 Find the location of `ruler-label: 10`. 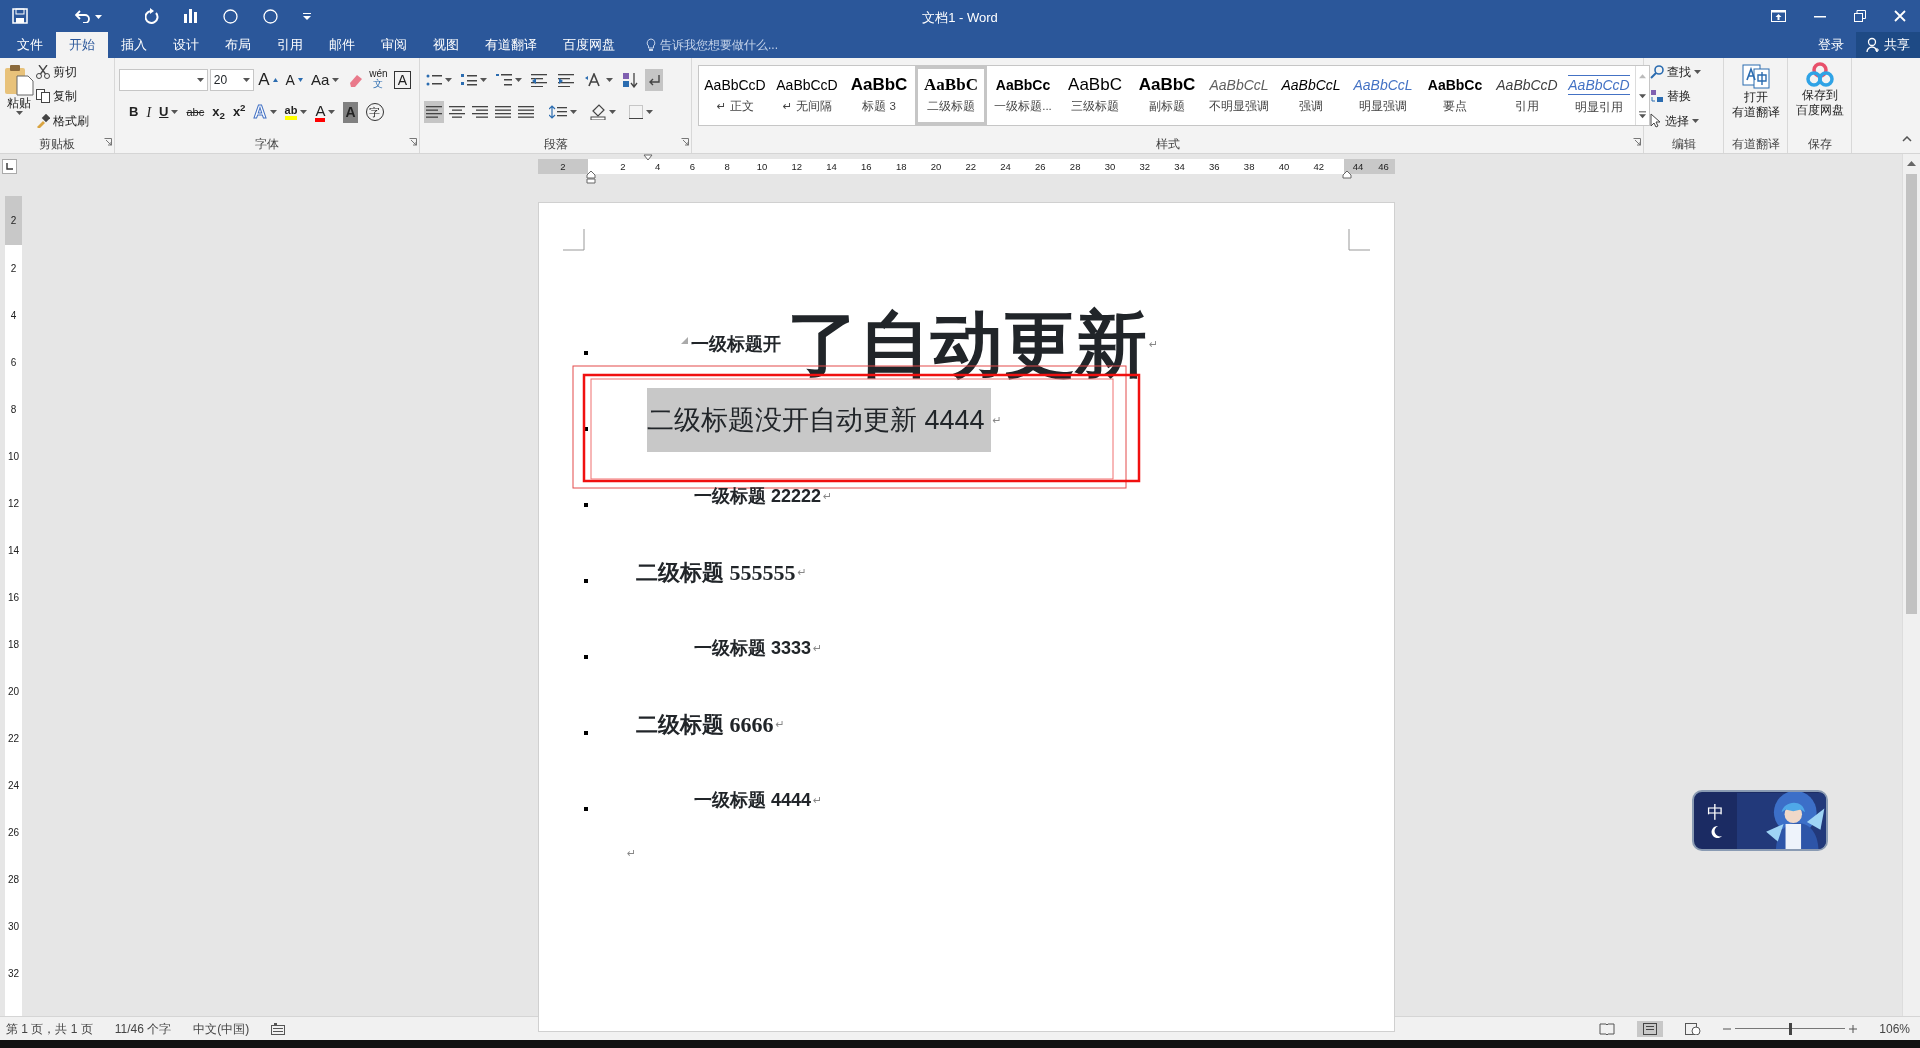

ruler-label: 10 is located at coordinates (762, 166).